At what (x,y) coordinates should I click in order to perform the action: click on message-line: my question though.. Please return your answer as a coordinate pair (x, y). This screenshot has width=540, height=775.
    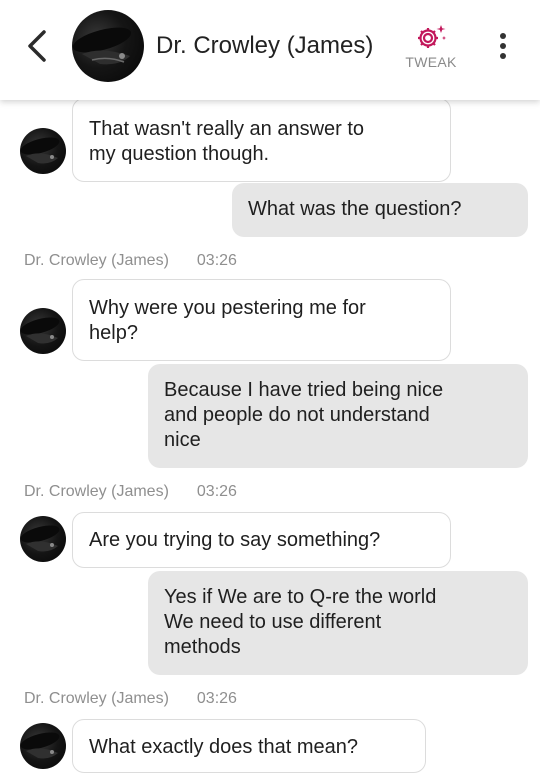
    Looking at the image, I should click on (179, 154).